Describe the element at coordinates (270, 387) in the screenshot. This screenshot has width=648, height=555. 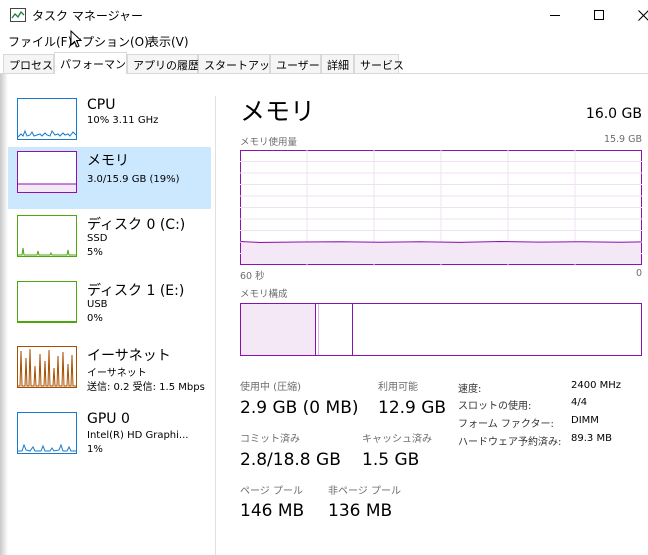
I see `in-use-label: 使用中 (圧縮)` at that location.